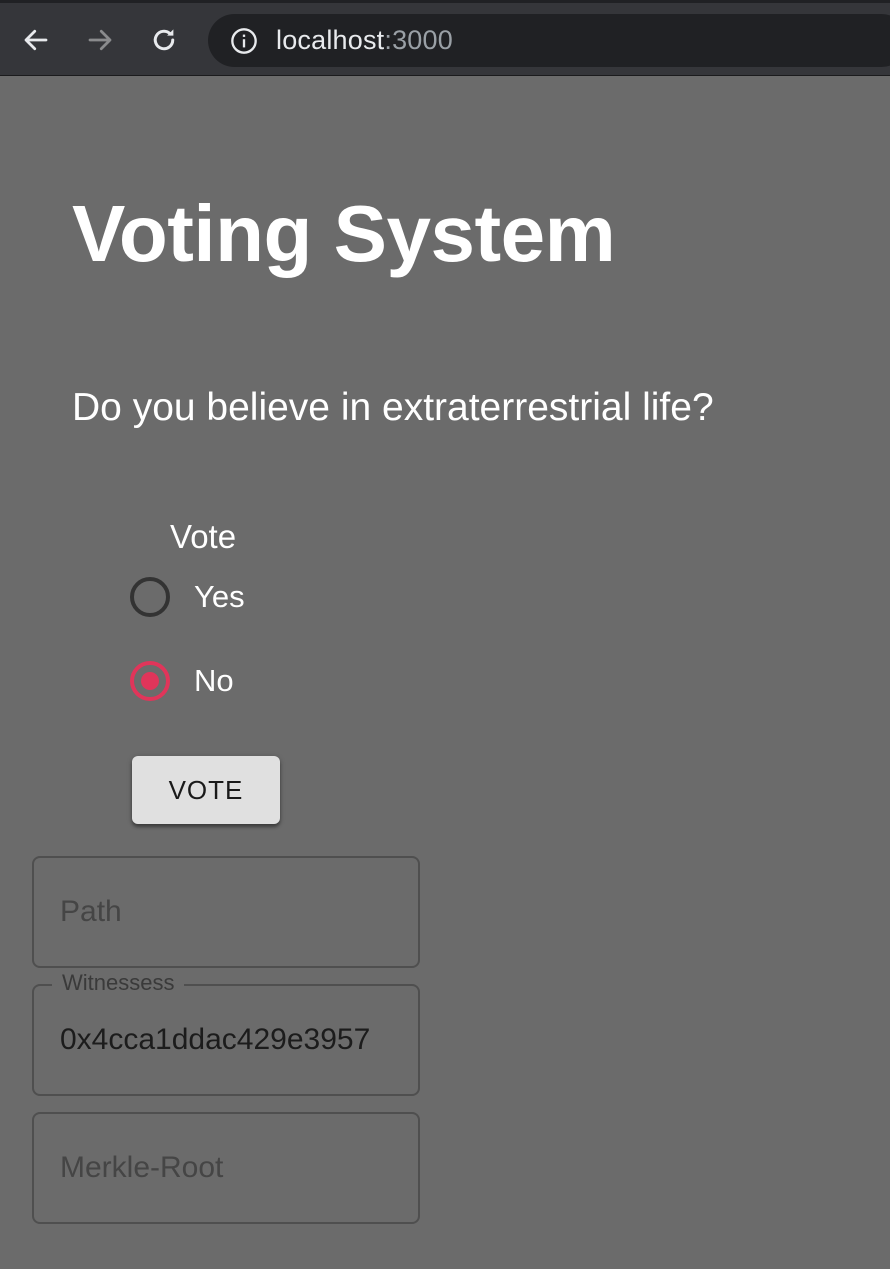 Image resolution: width=890 pixels, height=1269 pixels. I want to click on url-text: localhost:3000, so click(364, 40).